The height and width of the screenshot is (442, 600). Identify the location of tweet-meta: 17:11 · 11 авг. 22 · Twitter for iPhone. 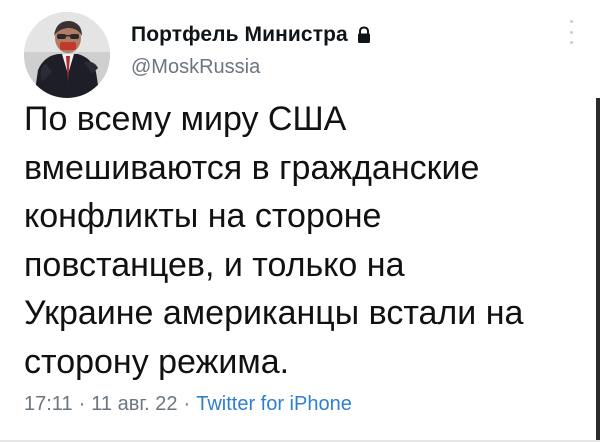
(188, 404).